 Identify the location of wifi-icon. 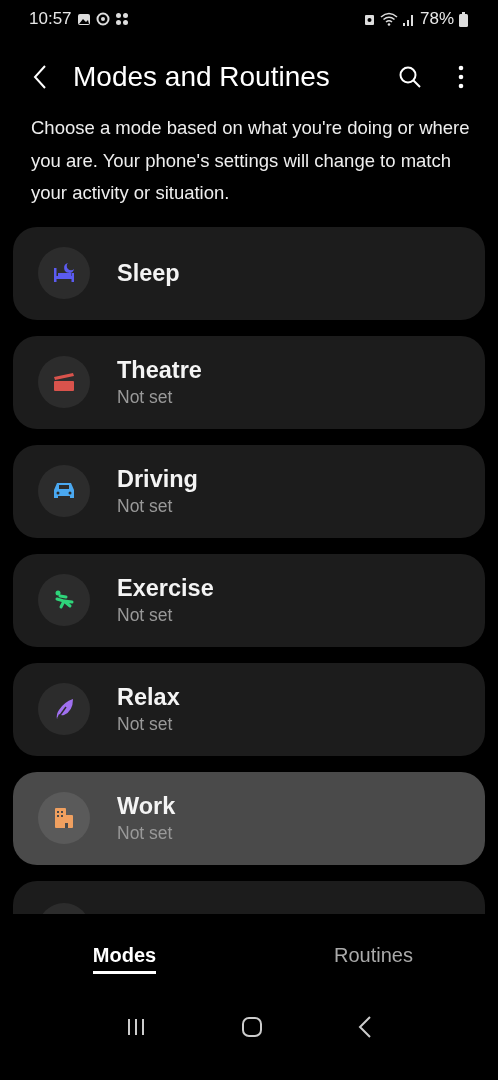
(388, 19).